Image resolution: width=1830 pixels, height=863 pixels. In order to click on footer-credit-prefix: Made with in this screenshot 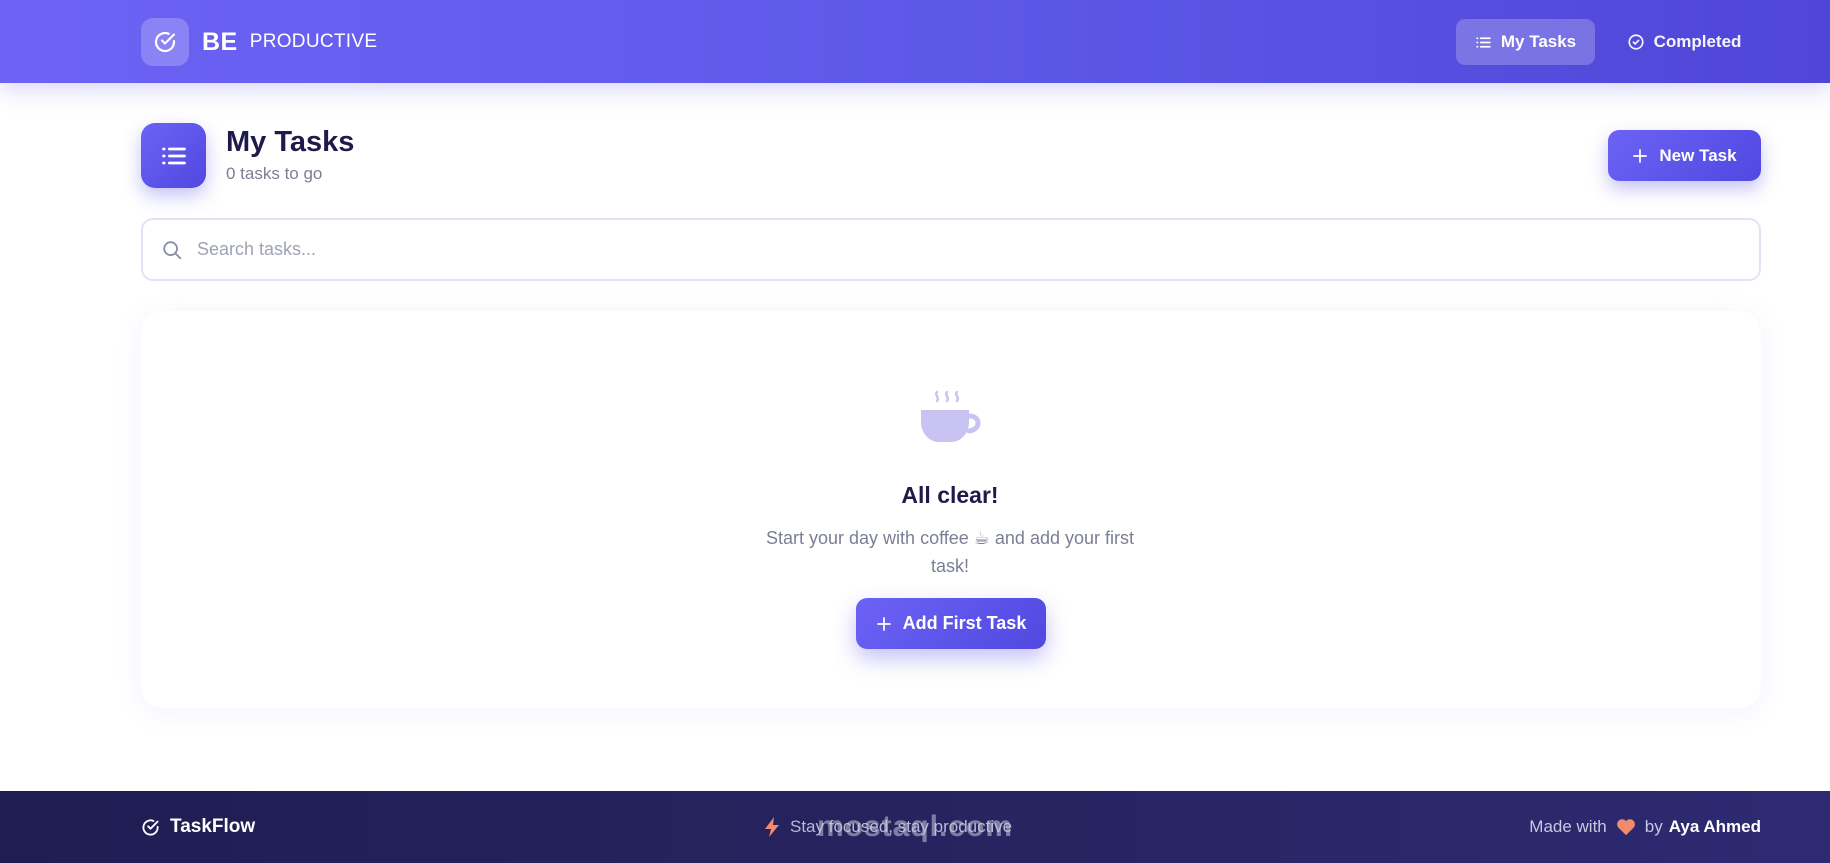, I will do `click(1568, 826)`.